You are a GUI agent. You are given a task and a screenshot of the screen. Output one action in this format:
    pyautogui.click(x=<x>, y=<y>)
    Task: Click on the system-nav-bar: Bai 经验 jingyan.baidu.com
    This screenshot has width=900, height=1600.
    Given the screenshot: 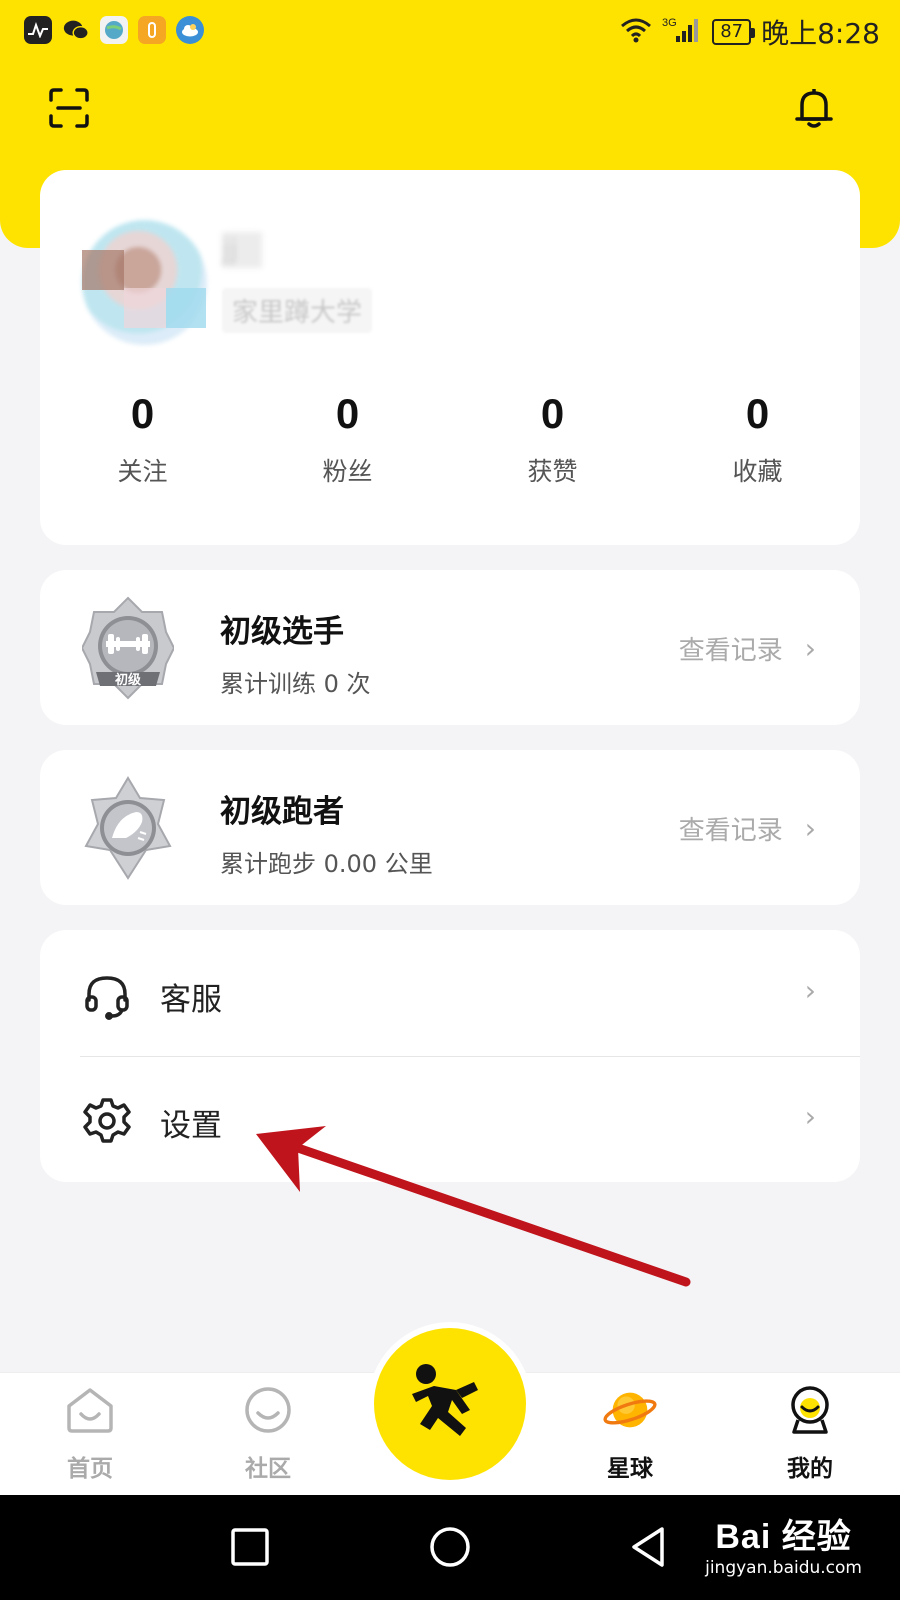 What is the action you would take?
    pyautogui.click(x=450, y=1547)
    